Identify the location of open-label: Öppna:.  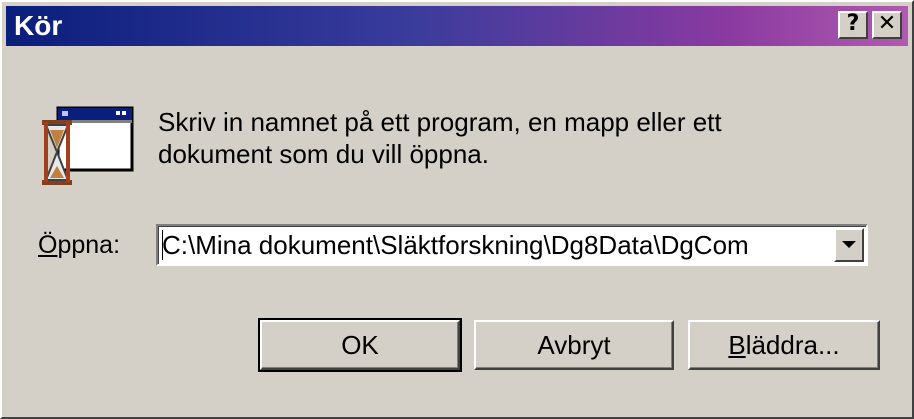
(79, 245).